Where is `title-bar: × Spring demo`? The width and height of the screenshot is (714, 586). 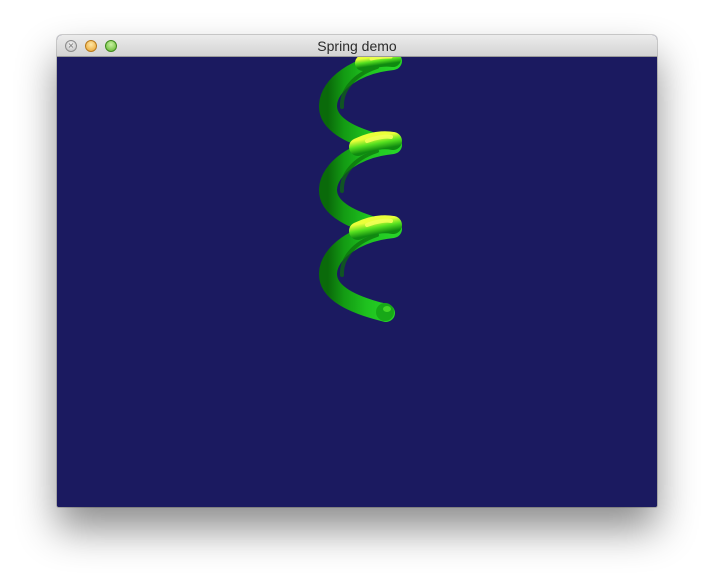 title-bar: × Spring demo is located at coordinates (357, 46).